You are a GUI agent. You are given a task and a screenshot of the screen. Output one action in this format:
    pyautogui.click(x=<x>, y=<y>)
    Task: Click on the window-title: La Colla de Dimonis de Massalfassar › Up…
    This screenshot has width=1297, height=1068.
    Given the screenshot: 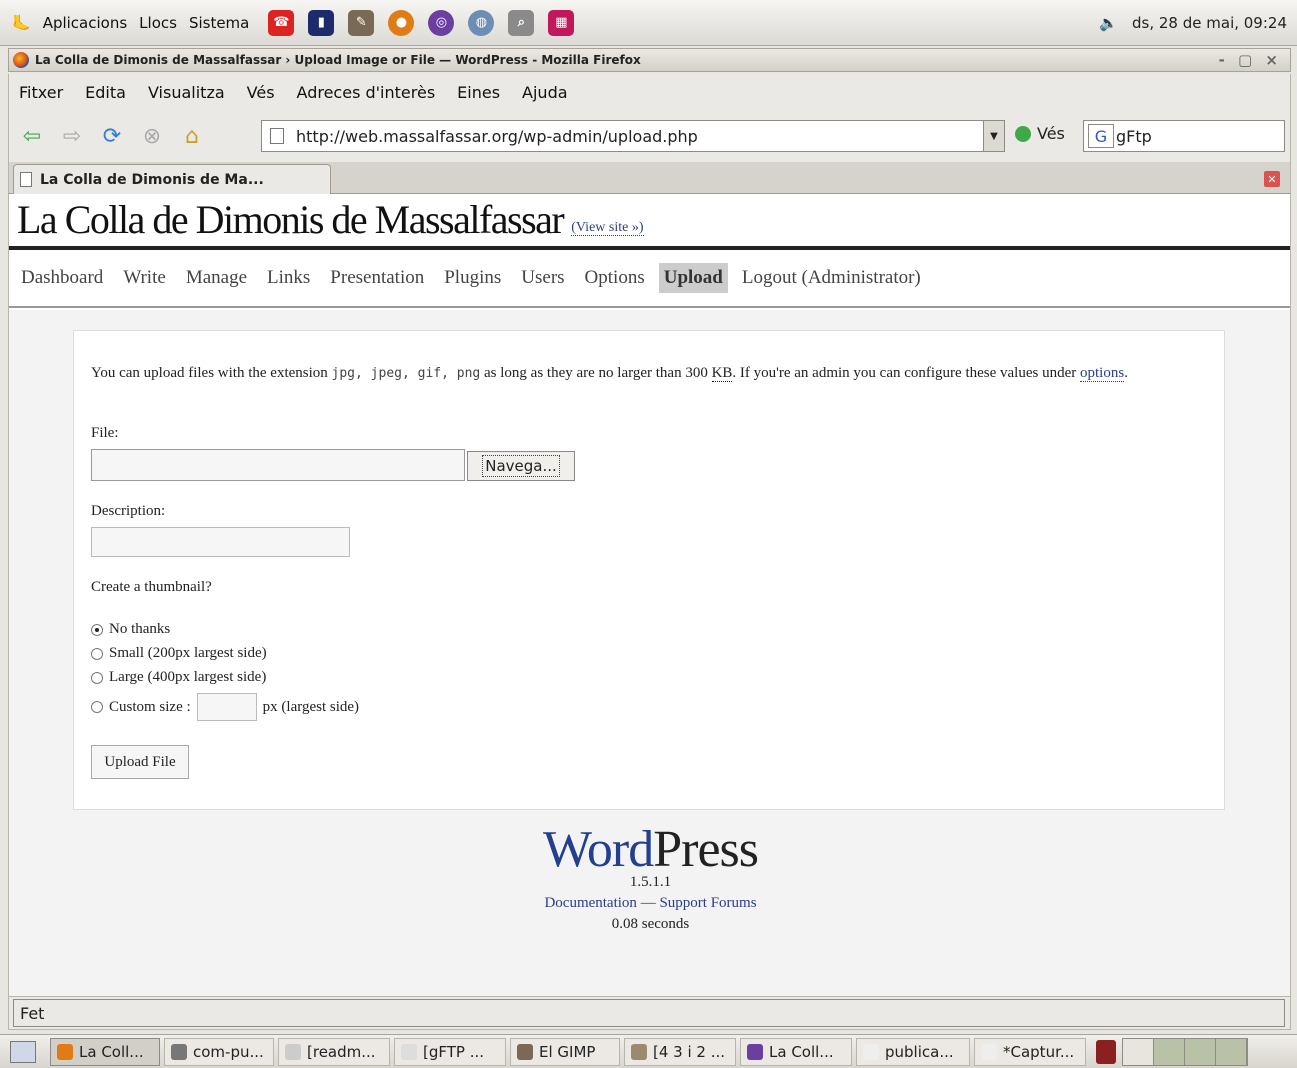 What is the action you would take?
    pyautogui.click(x=338, y=60)
    